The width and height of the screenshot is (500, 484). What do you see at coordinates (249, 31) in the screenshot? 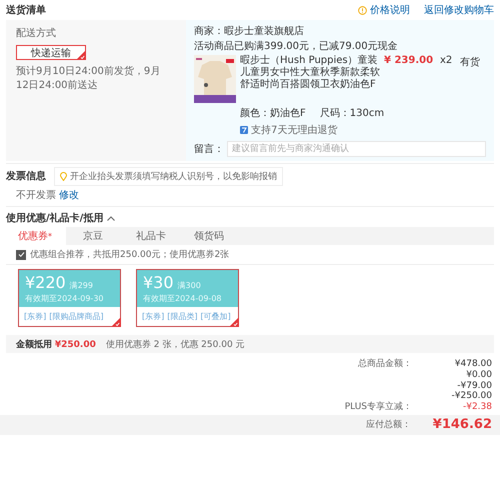
I see `seller-name: 商家：暇步士童装旗舰店` at bounding box center [249, 31].